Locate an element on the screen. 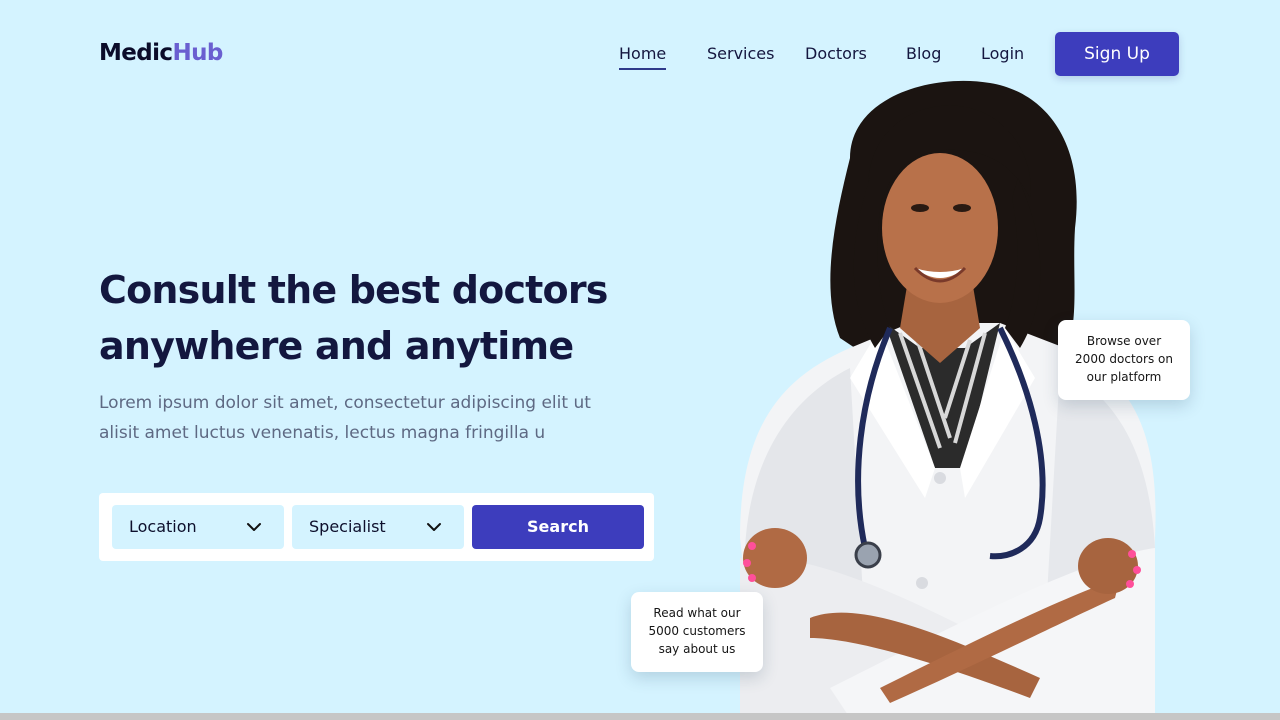 The width and height of the screenshot is (1280, 720). card-text-line: 5000 customers is located at coordinates (697, 631).